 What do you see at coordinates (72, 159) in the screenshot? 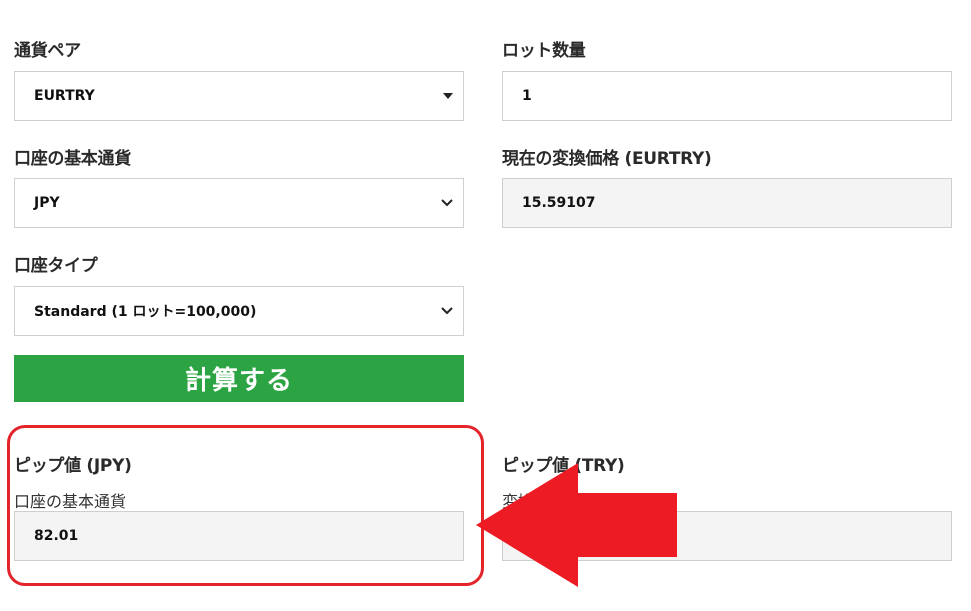
I see `base-currency-label: 口座の基本通貨` at bounding box center [72, 159].